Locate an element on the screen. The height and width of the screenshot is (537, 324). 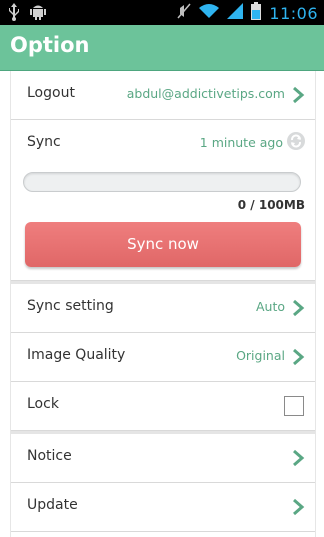
action-bar: Option is located at coordinates (162, 48).